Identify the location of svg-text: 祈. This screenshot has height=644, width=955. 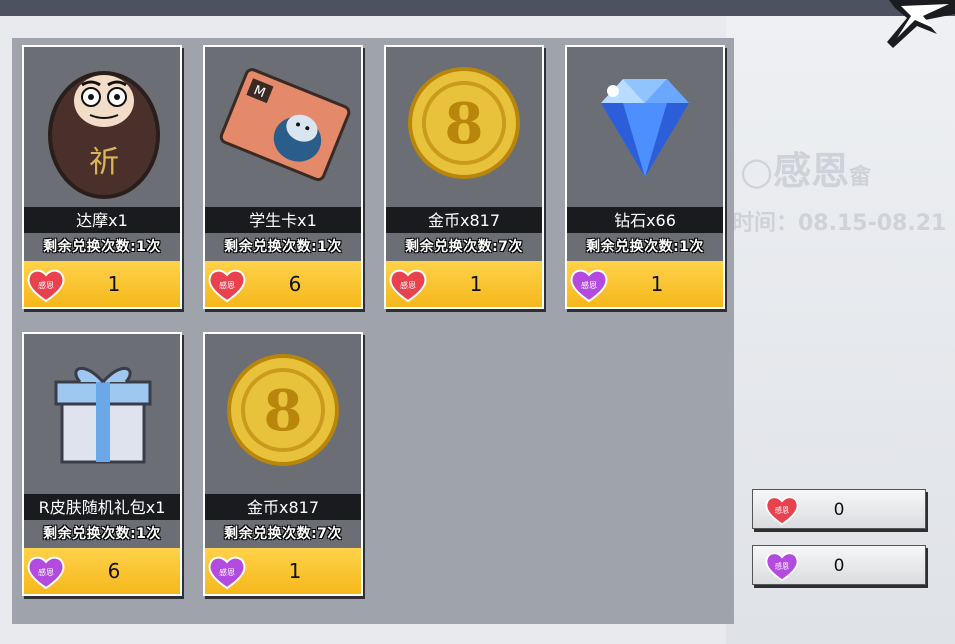
(104, 162).